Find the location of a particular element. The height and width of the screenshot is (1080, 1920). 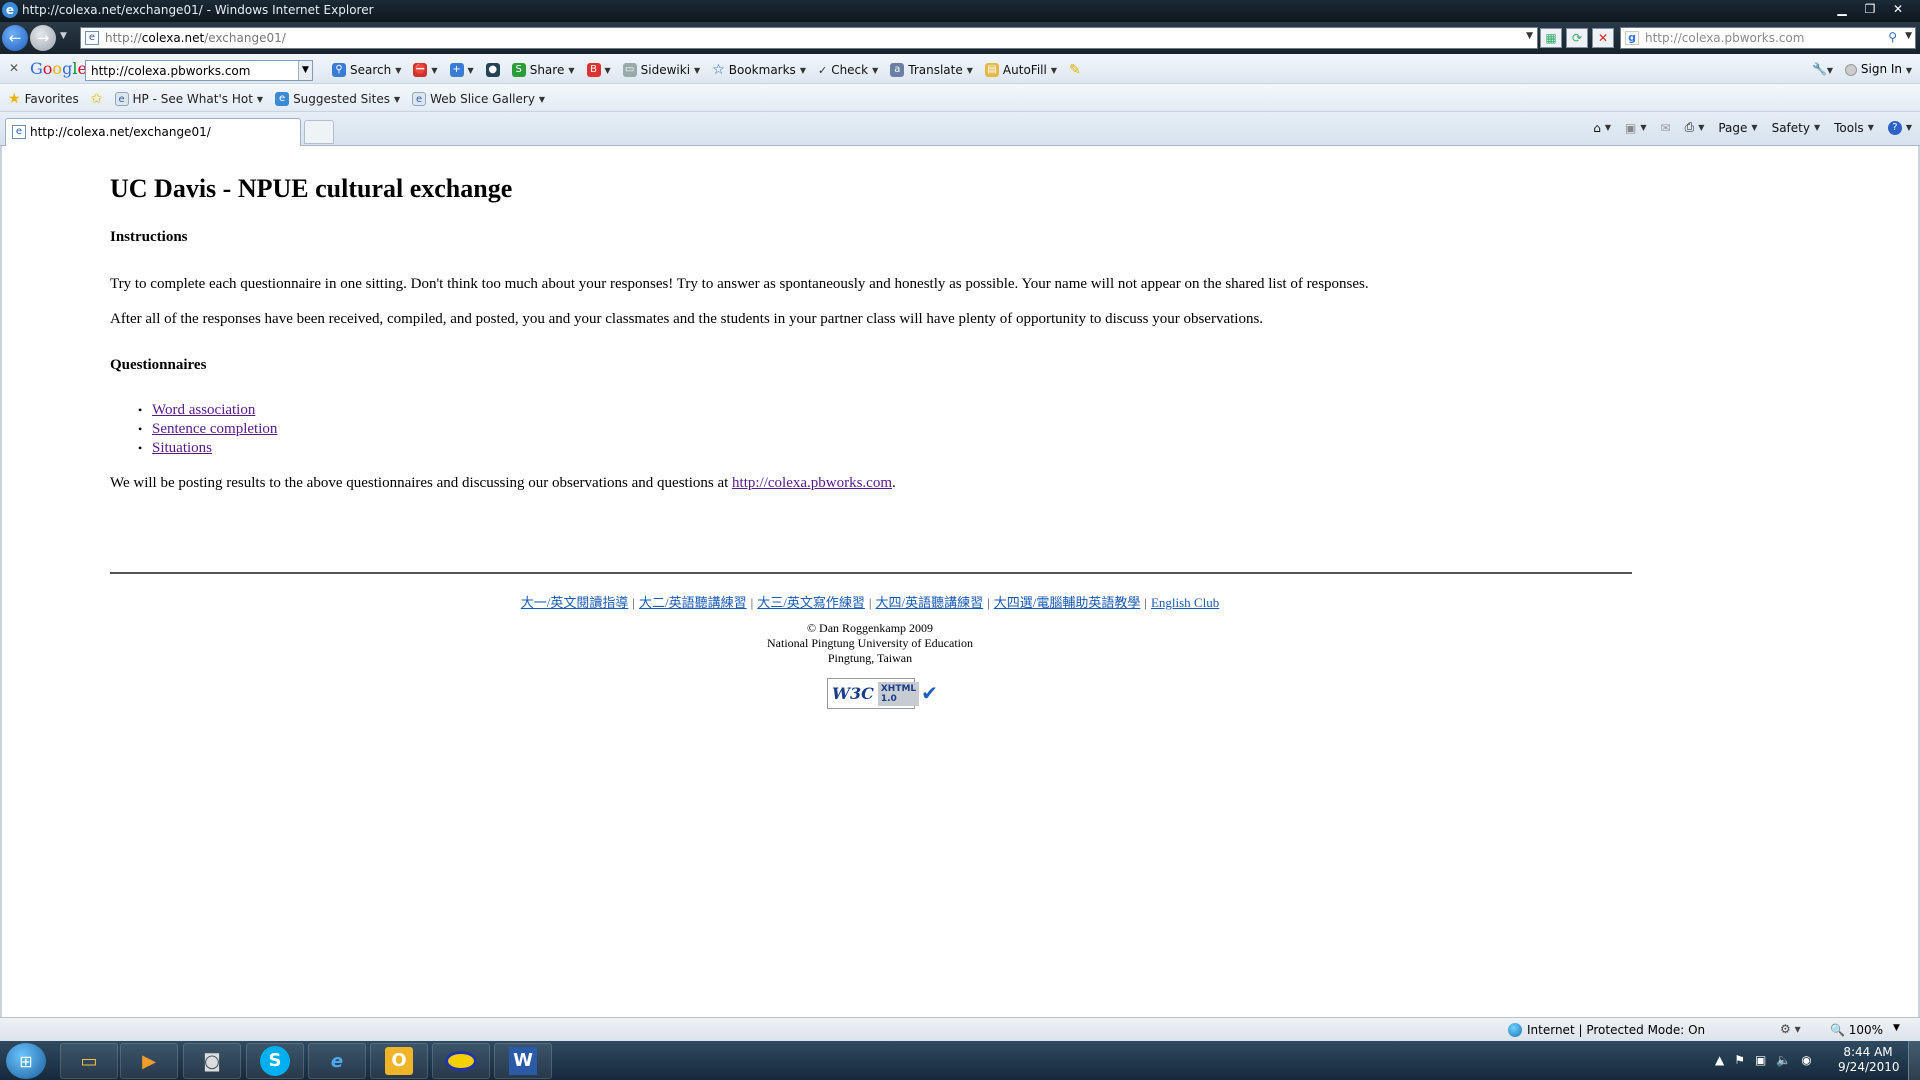

restore-button: ❐ is located at coordinates (1870, 9).